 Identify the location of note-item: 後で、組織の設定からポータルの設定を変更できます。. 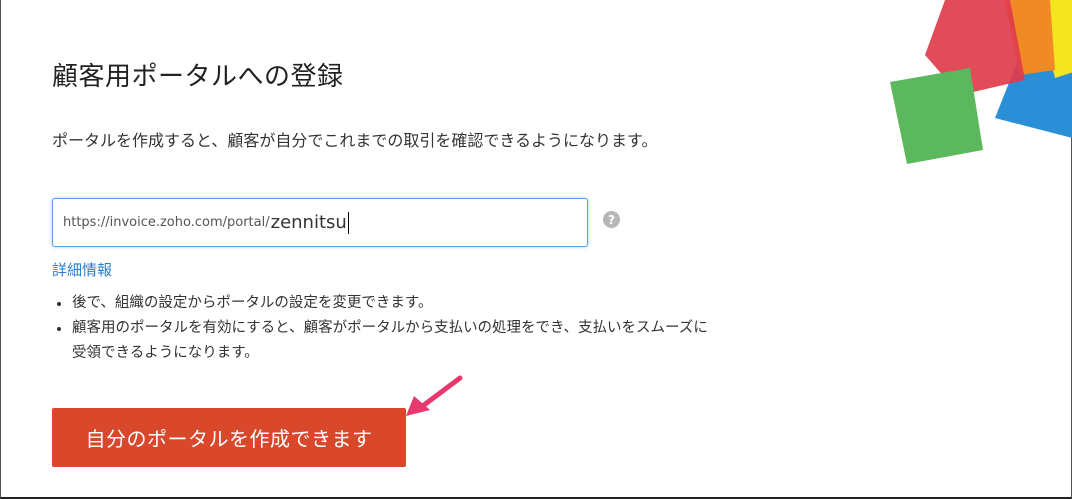
(387, 303).